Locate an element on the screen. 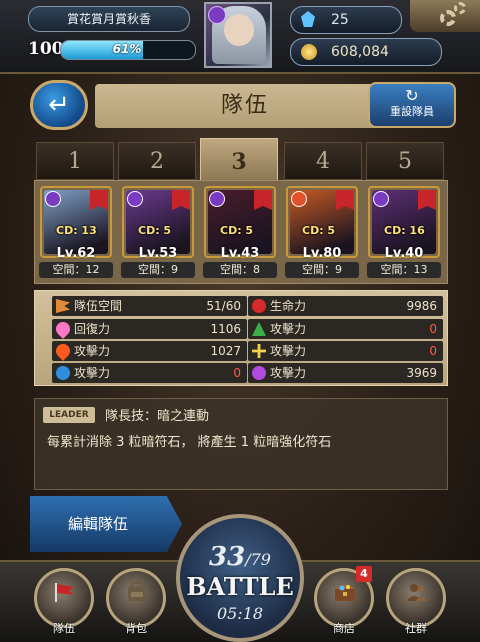 The width and height of the screenshot is (480, 642). exp-percent: 61% is located at coordinates (127, 49).